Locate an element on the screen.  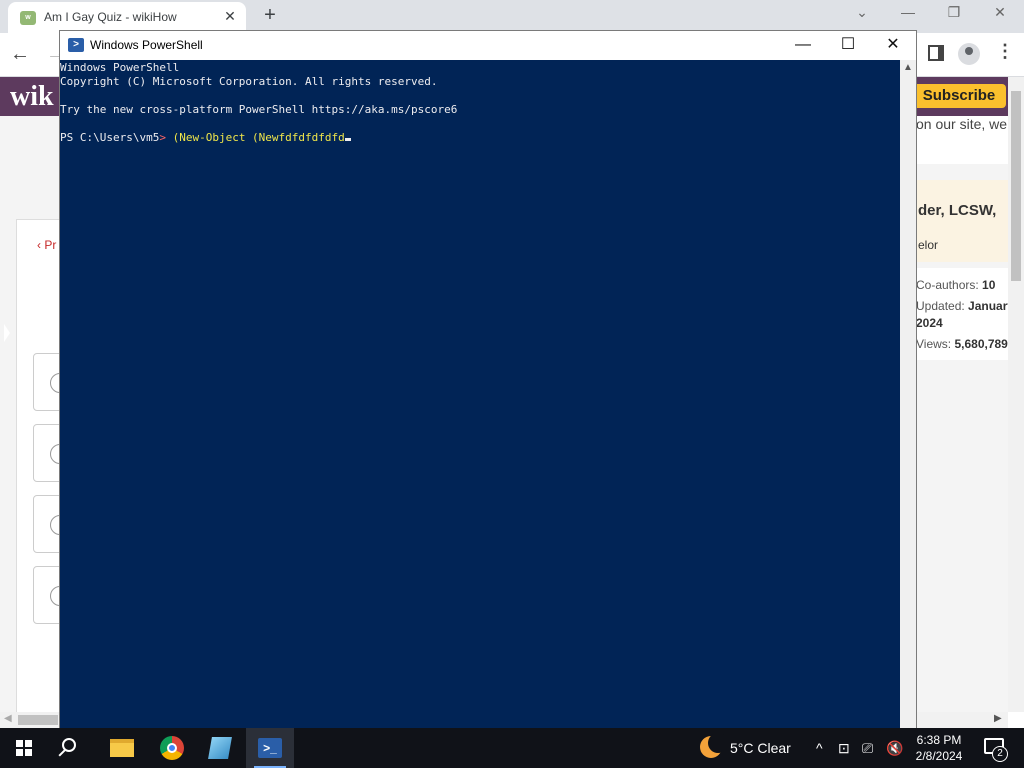
subscribe-button: Subscribe is located at coordinates (959, 96).